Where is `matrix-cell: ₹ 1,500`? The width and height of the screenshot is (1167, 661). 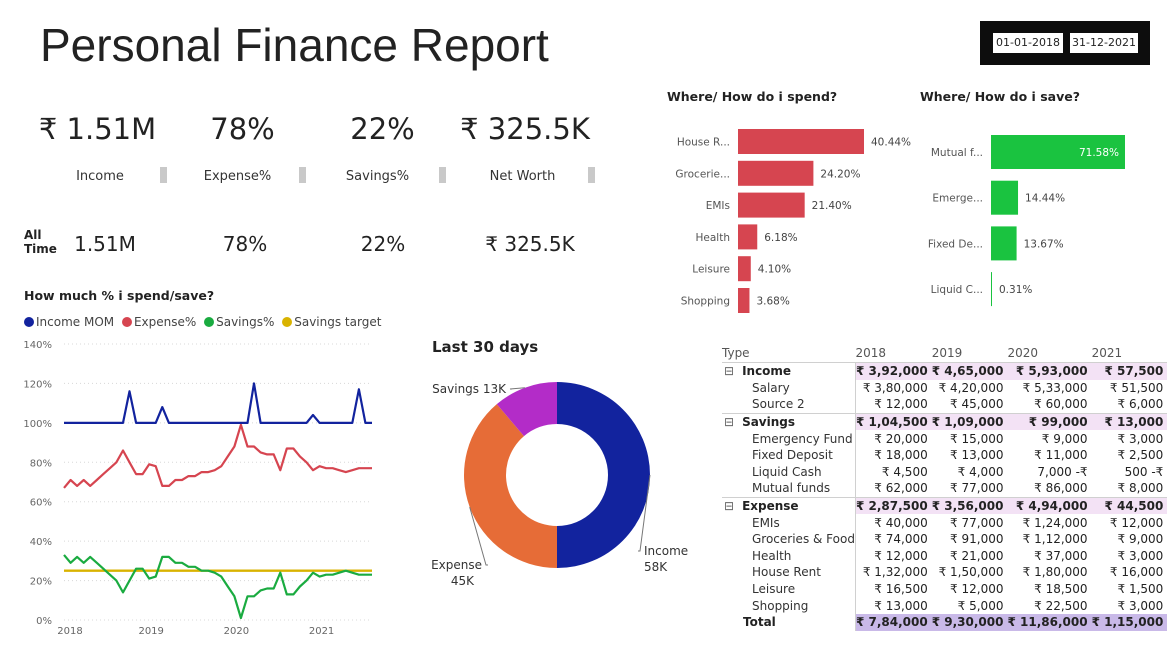 matrix-cell: ₹ 1,500 is located at coordinates (1140, 589).